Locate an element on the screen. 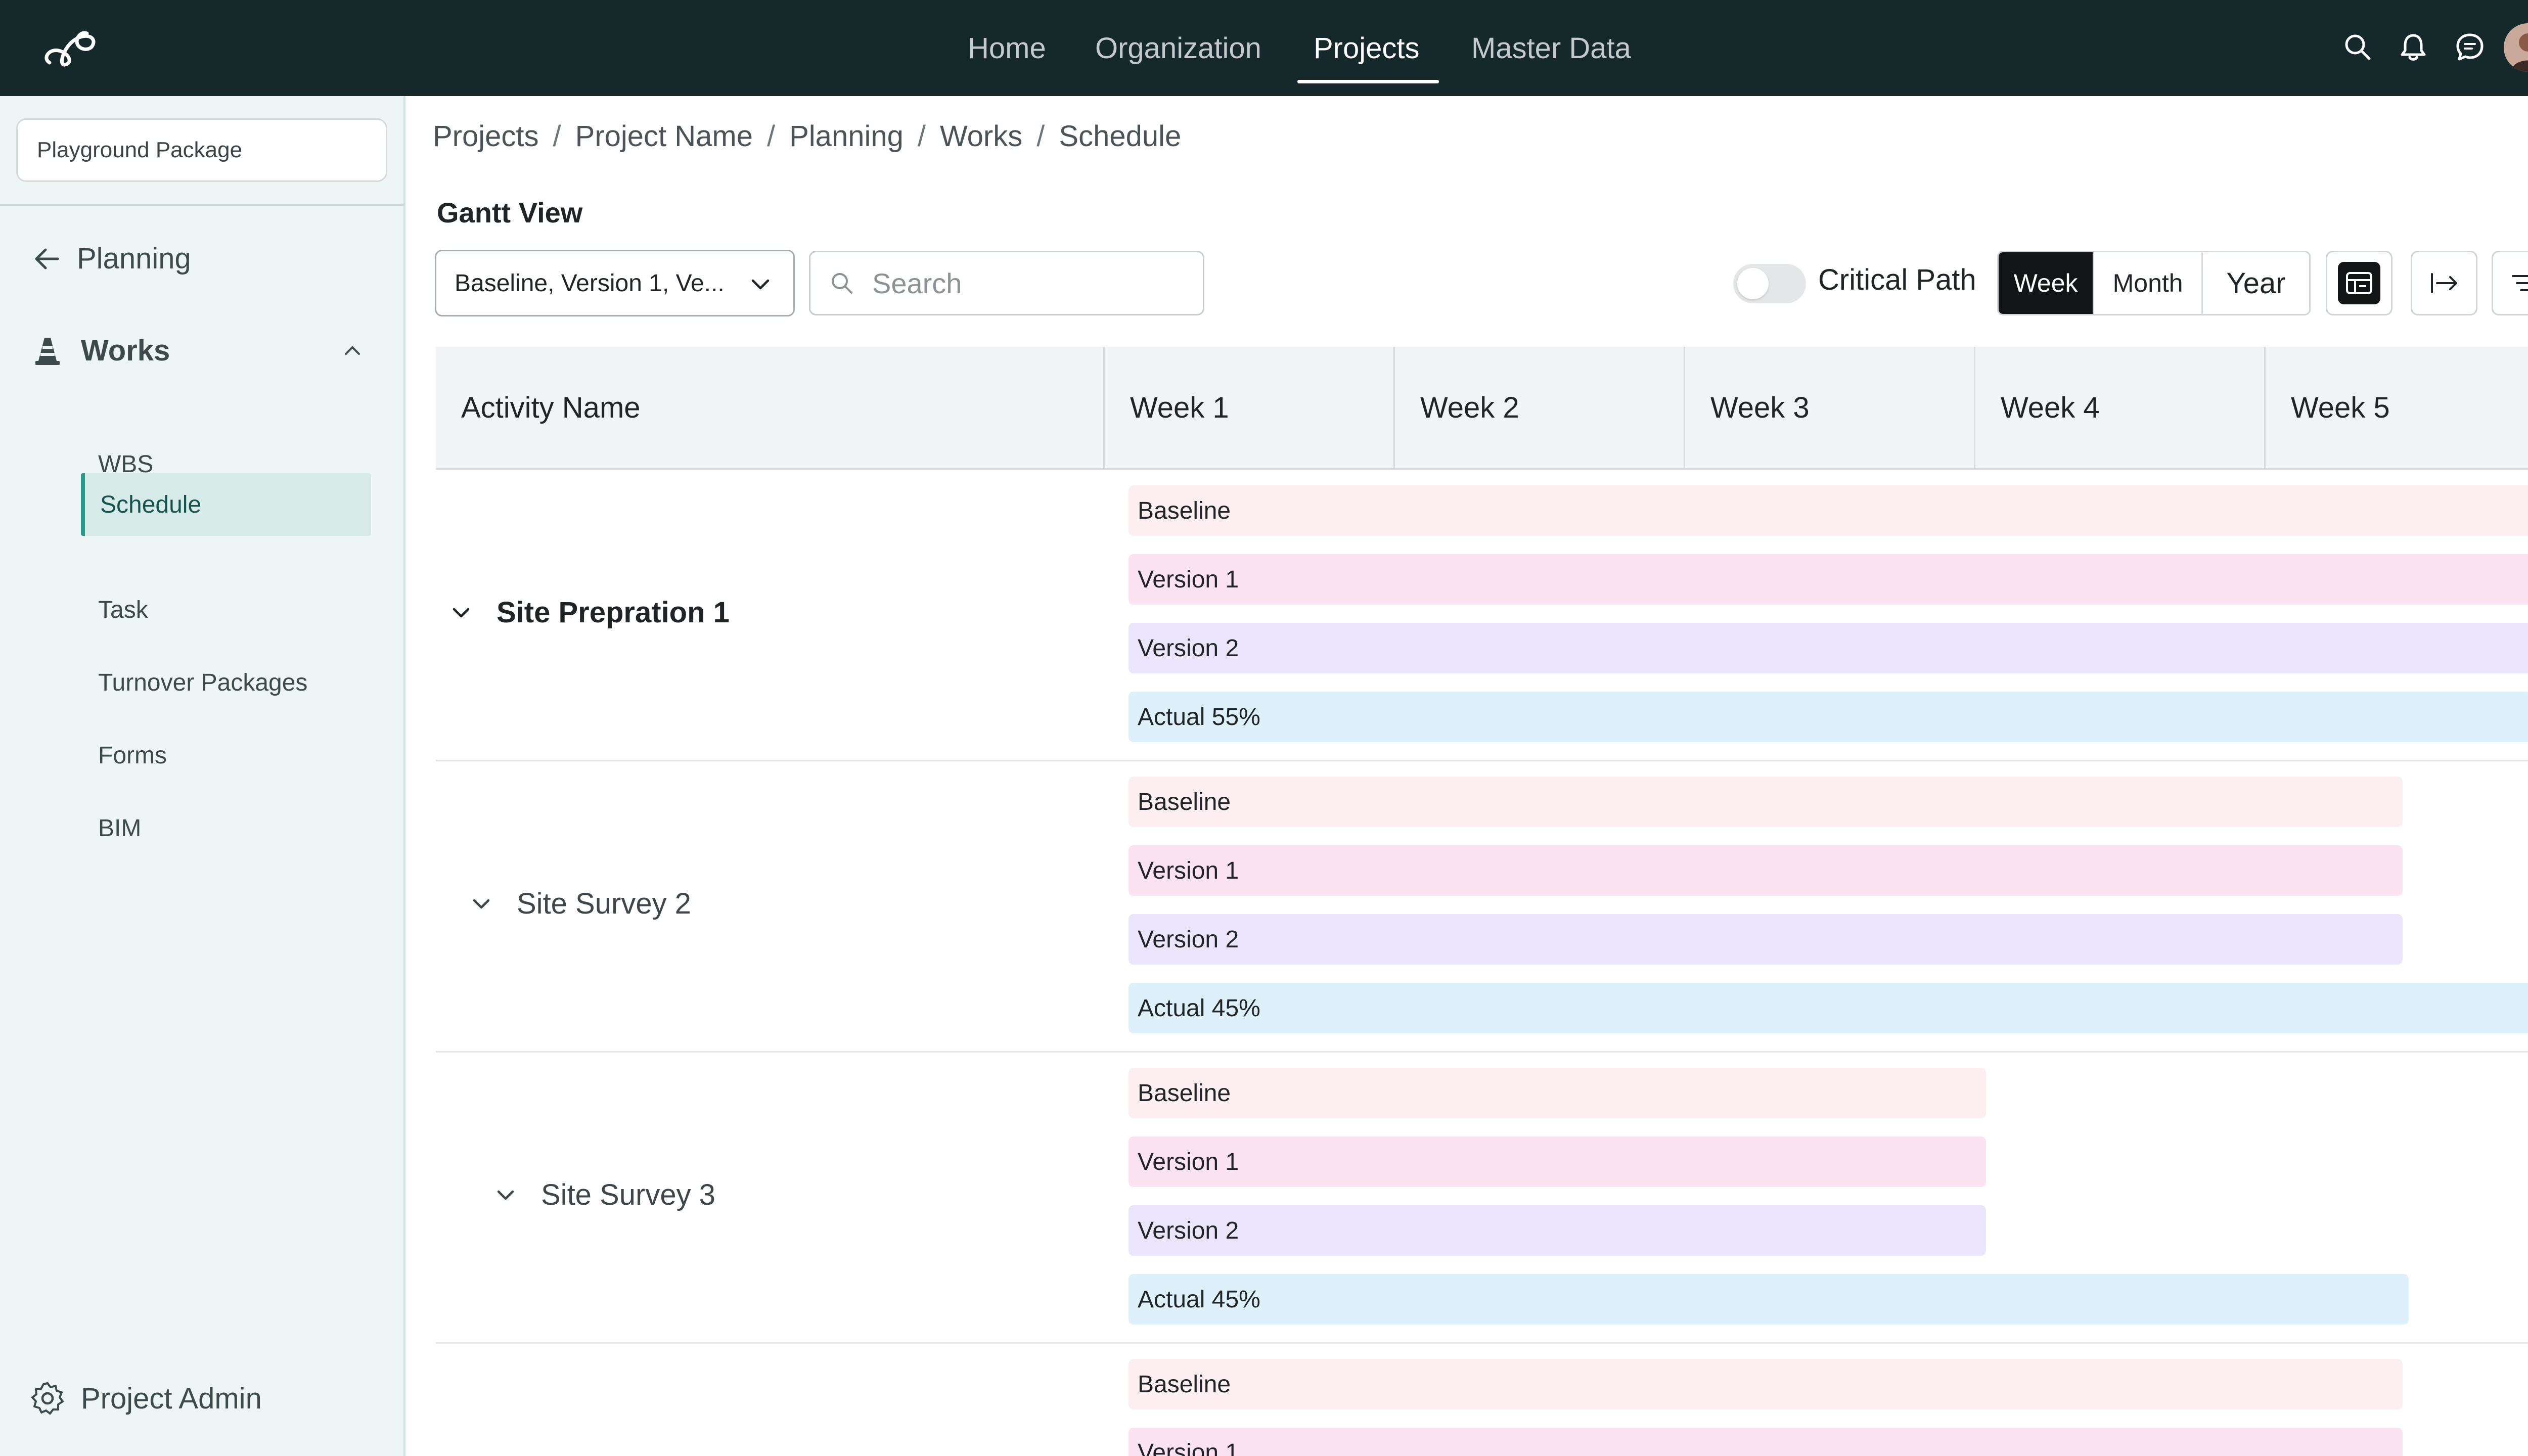 The image size is (2528, 1456). activity-name: Site Survey 2 is located at coordinates (604, 903).